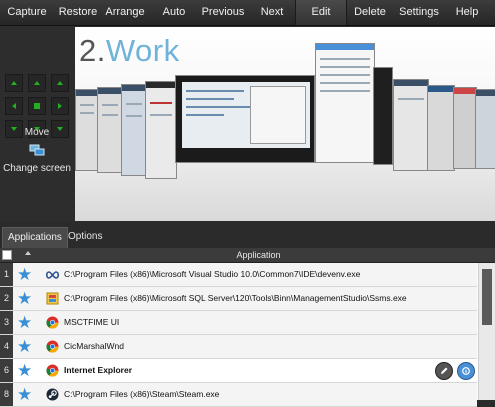 The image size is (495, 407). I want to click on move-up-button, so click(37, 83).